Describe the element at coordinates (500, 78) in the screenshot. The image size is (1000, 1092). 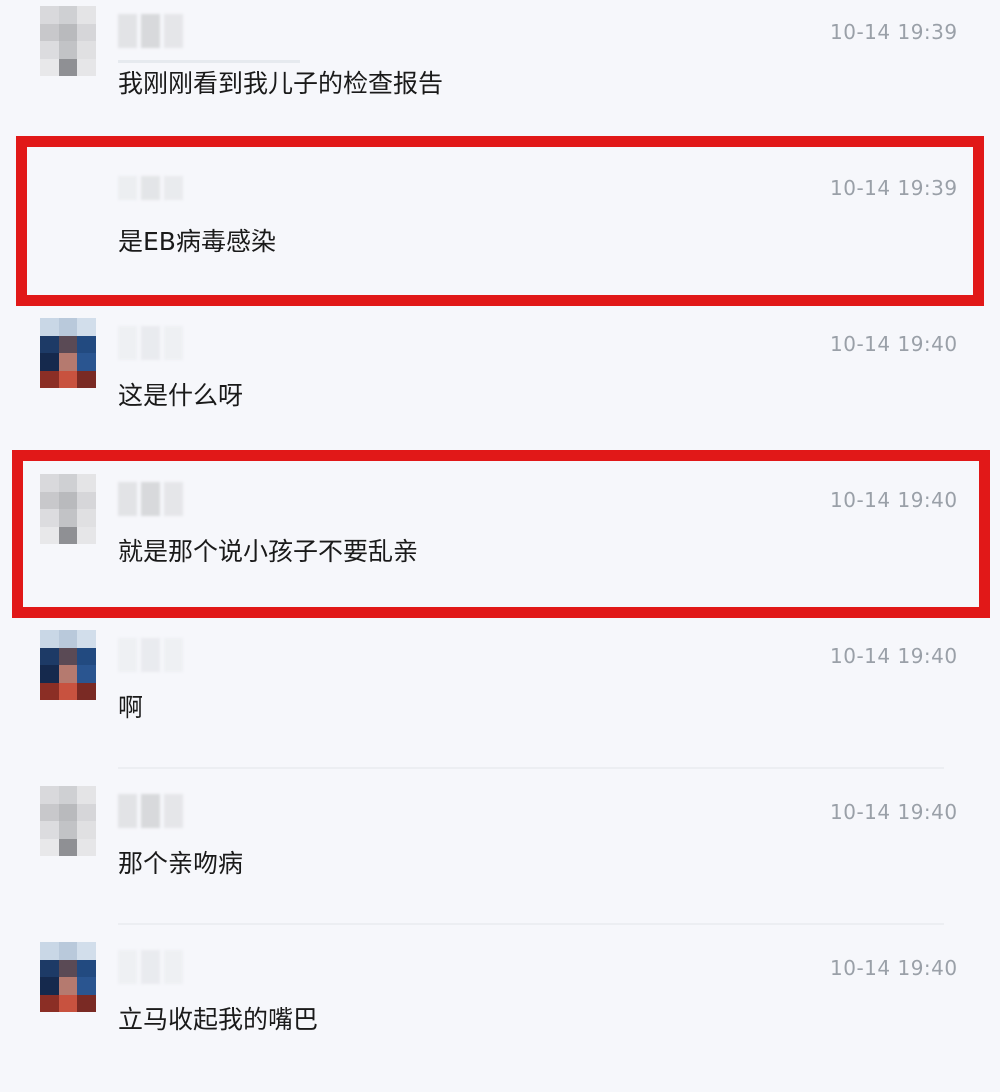
I see `message-item: 10-14 19:39 我刚刚看到我儿子的检查报告` at that location.